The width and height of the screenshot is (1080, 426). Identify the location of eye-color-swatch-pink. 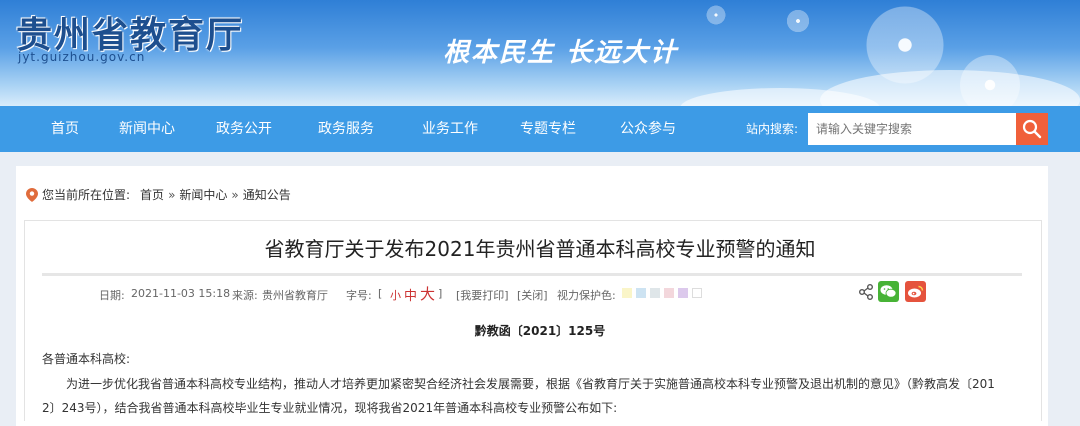
(669, 293).